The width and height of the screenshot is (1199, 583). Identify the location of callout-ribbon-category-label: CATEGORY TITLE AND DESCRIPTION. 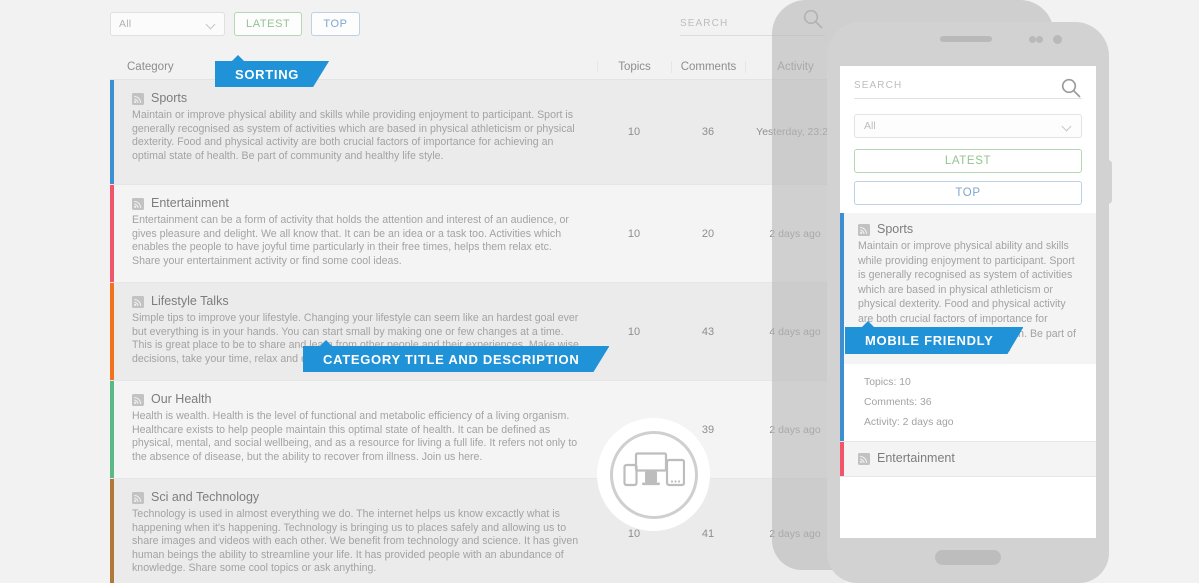
(451, 359).